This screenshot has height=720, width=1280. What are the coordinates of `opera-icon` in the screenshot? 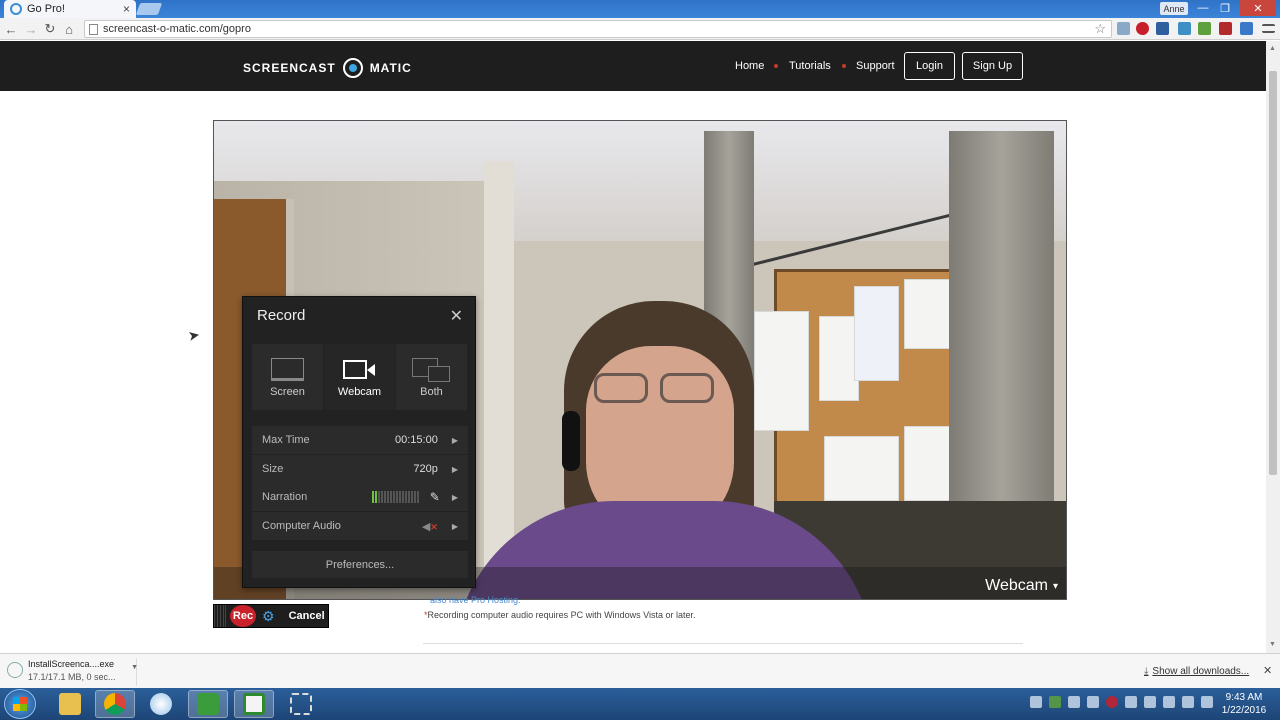 It's located at (1112, 702).